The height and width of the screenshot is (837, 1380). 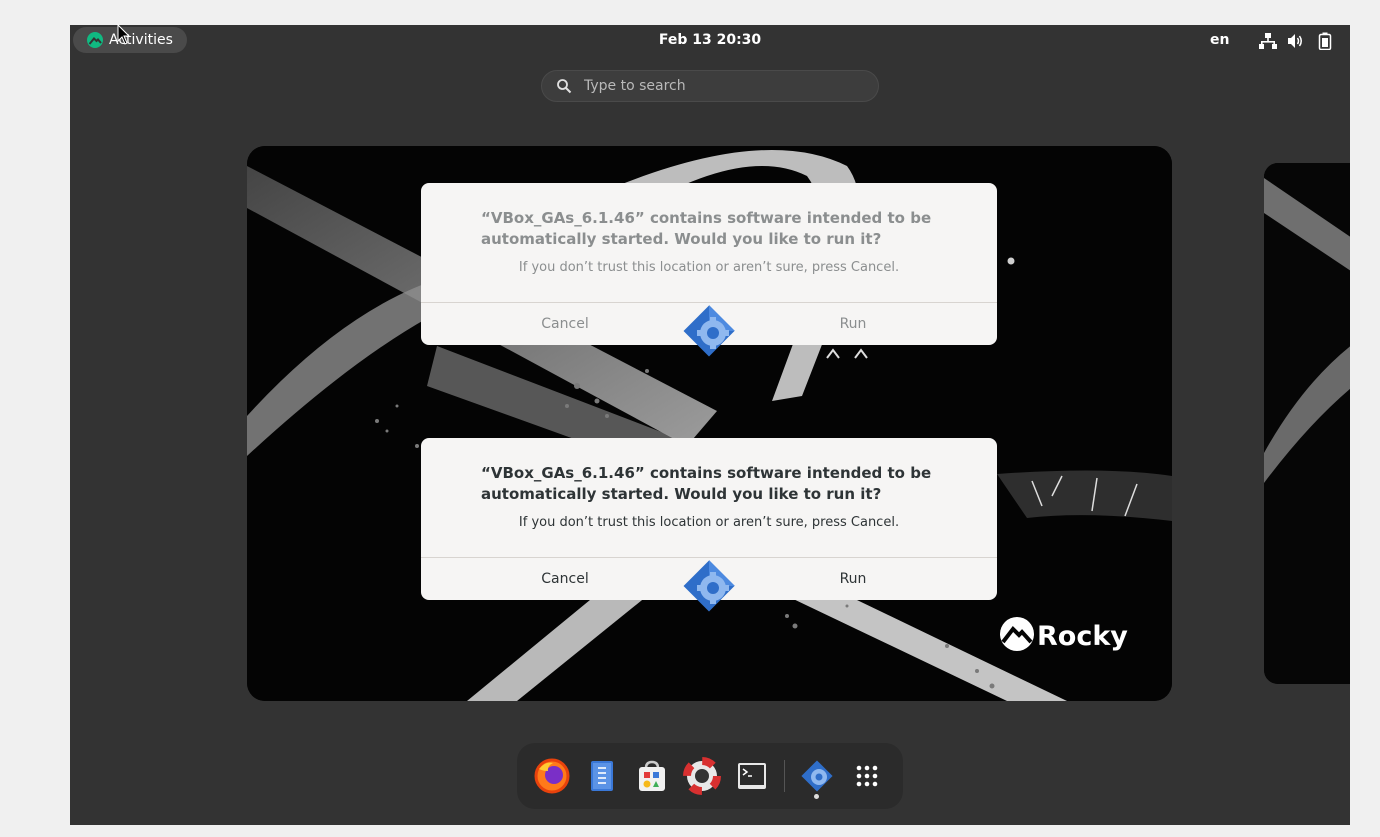 What do you see at coordinates (816, 796) in the screenshot?
I see `running-indicator` at bounding box center [816, 796].